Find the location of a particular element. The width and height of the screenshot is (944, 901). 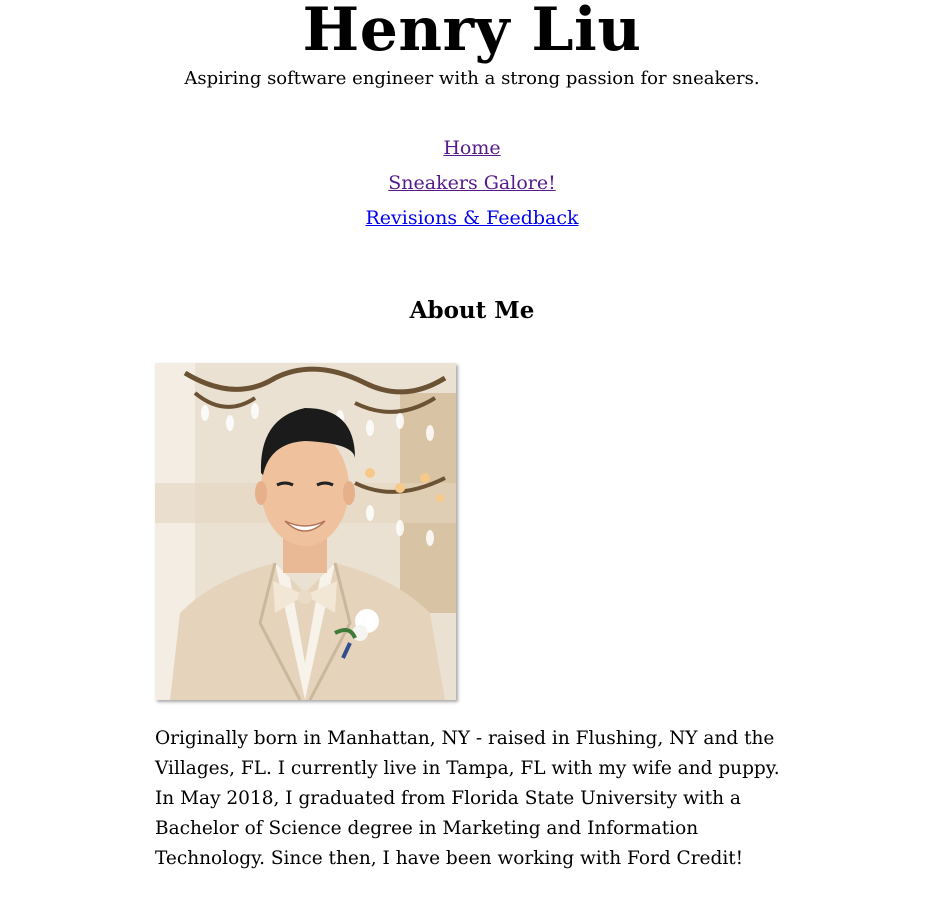

profile-photo is located at coordinates (305, 531).